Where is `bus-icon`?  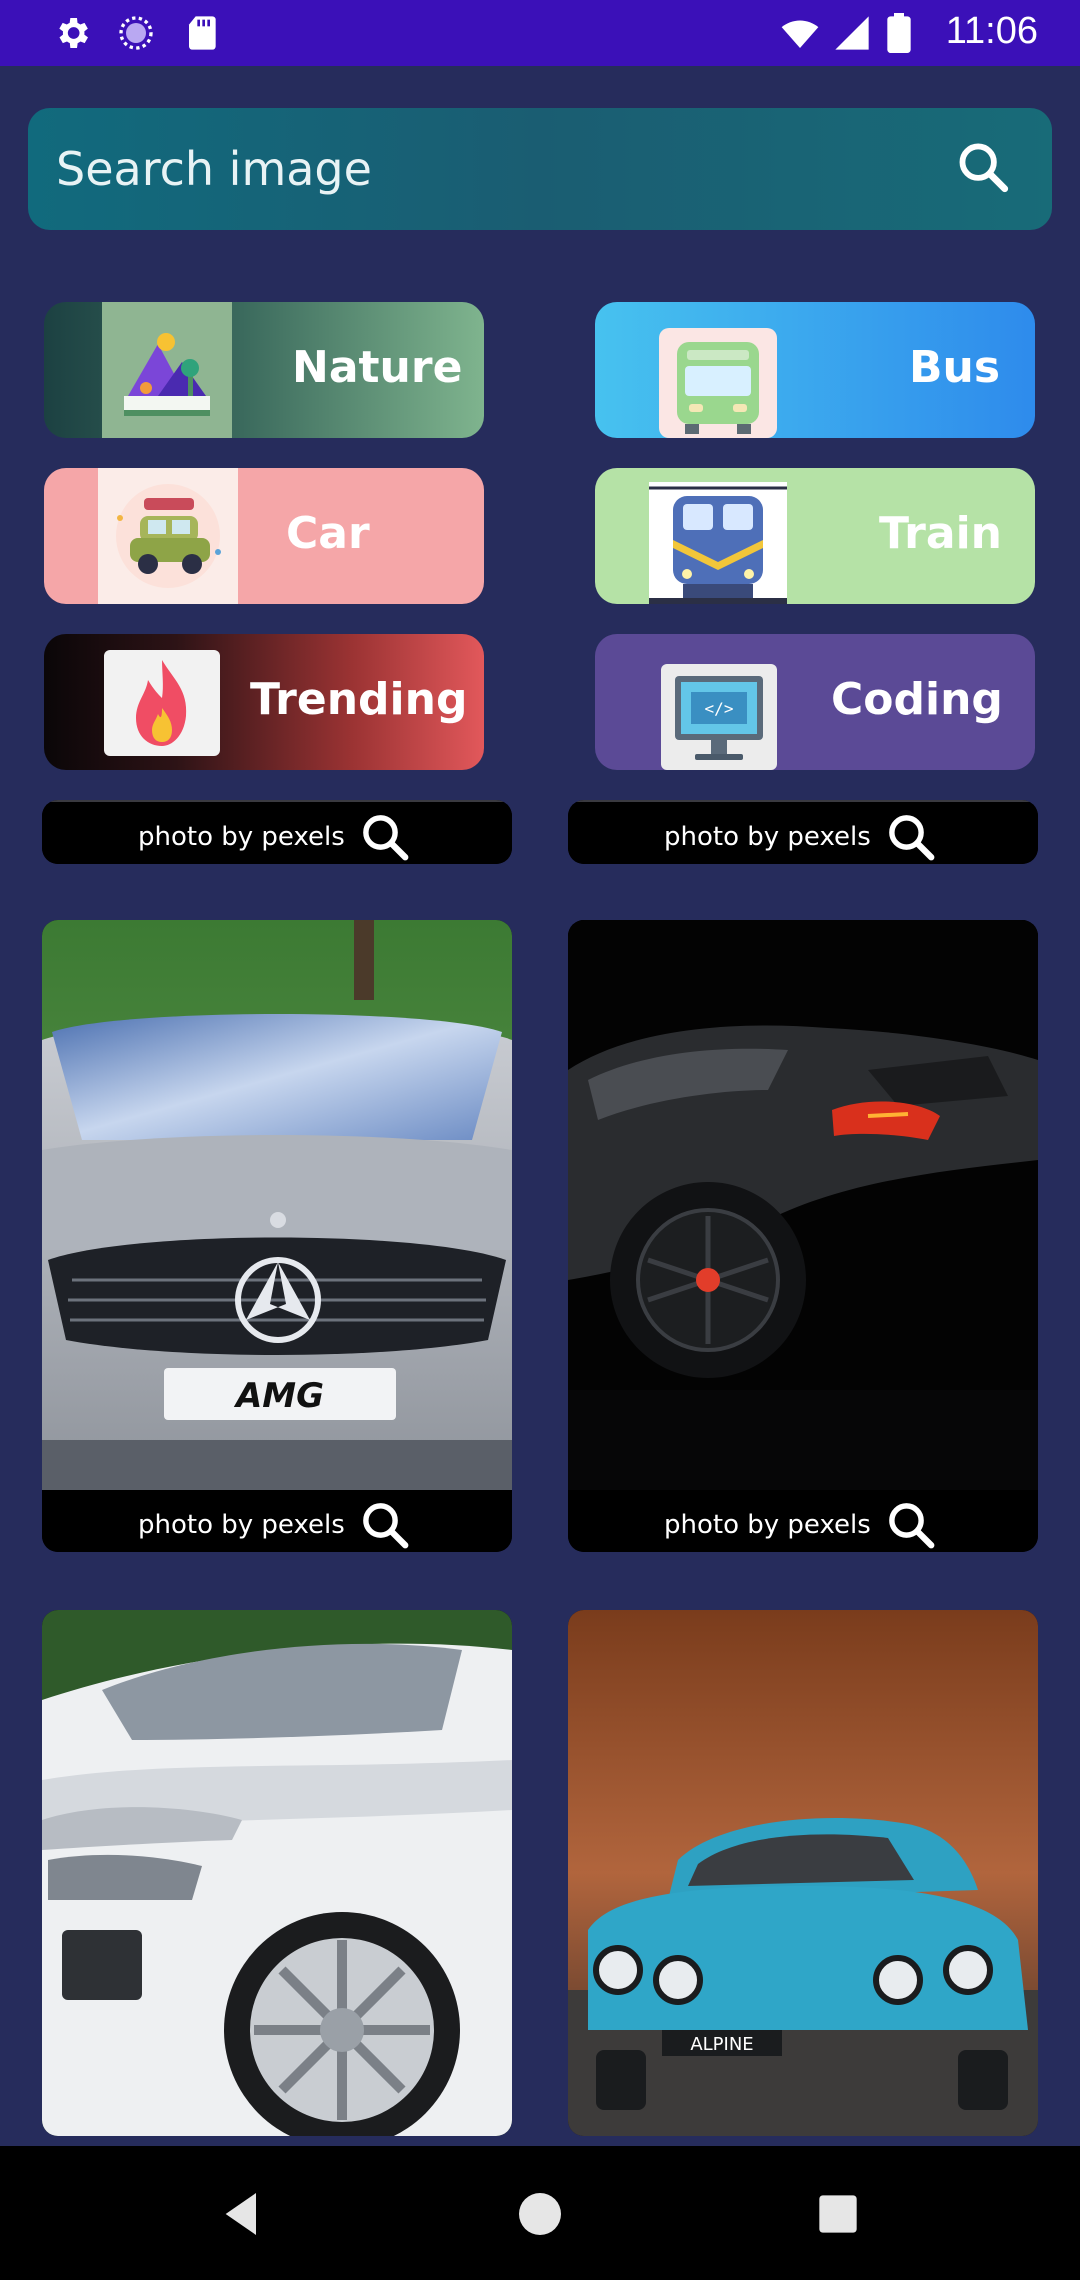
bus-icon is located at coordinates (718, 383).